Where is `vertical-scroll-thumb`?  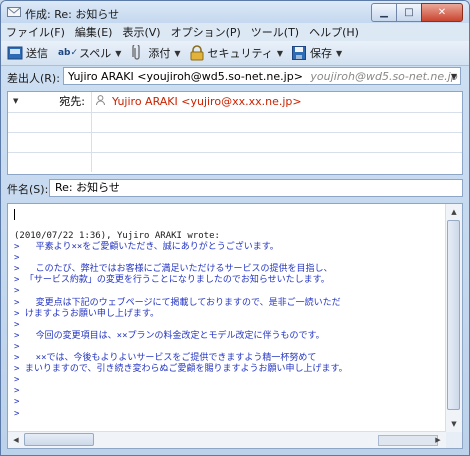 vertical-scroll-thumb is located at coordinates (453, 315).